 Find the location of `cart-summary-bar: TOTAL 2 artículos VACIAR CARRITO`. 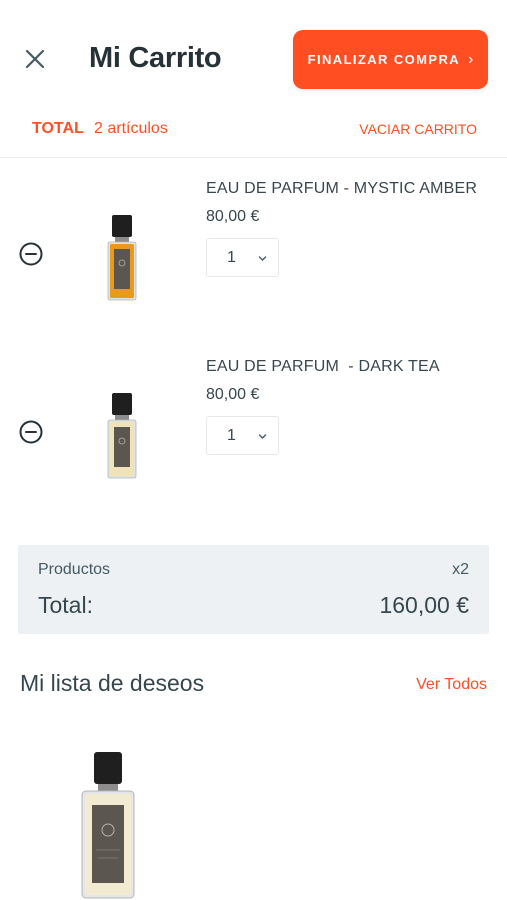

cart-summary-bar: TOTAL 2 artículos VACIAR CARRITO is located at coordinates (253, 134).